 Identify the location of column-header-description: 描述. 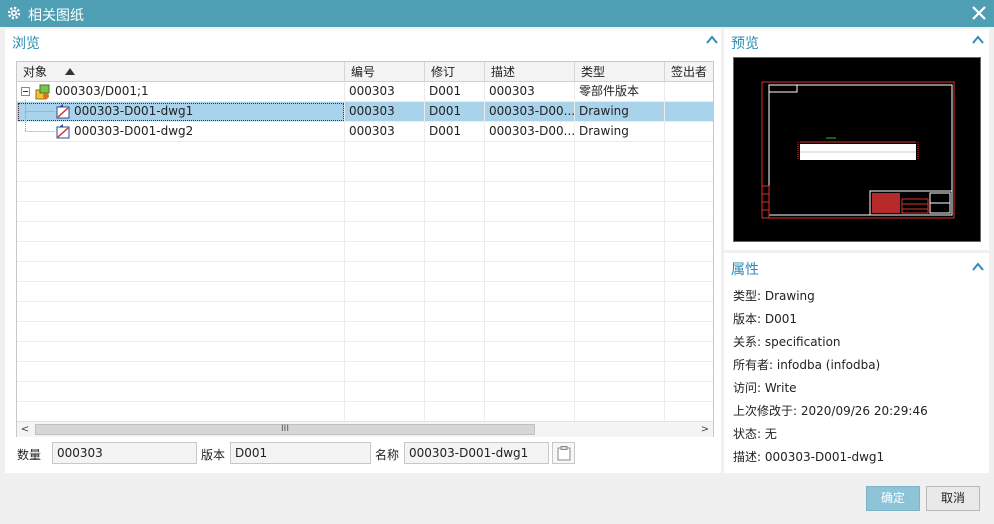
(530, 72).